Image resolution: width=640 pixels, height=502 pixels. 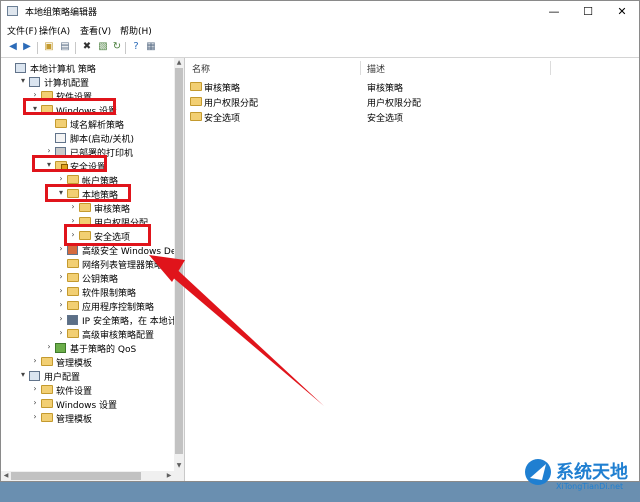 I want to click on red-arrow-annotation, so click(x=236, y=330).